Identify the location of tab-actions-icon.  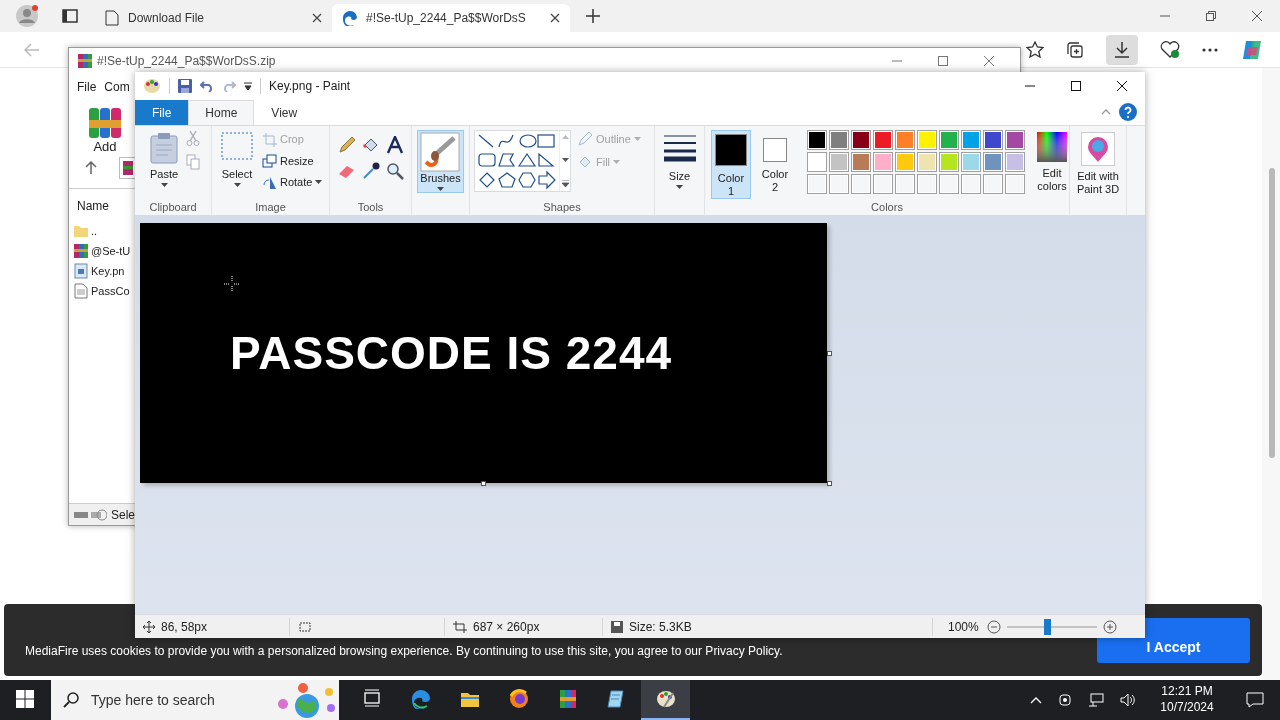
(70, 16).